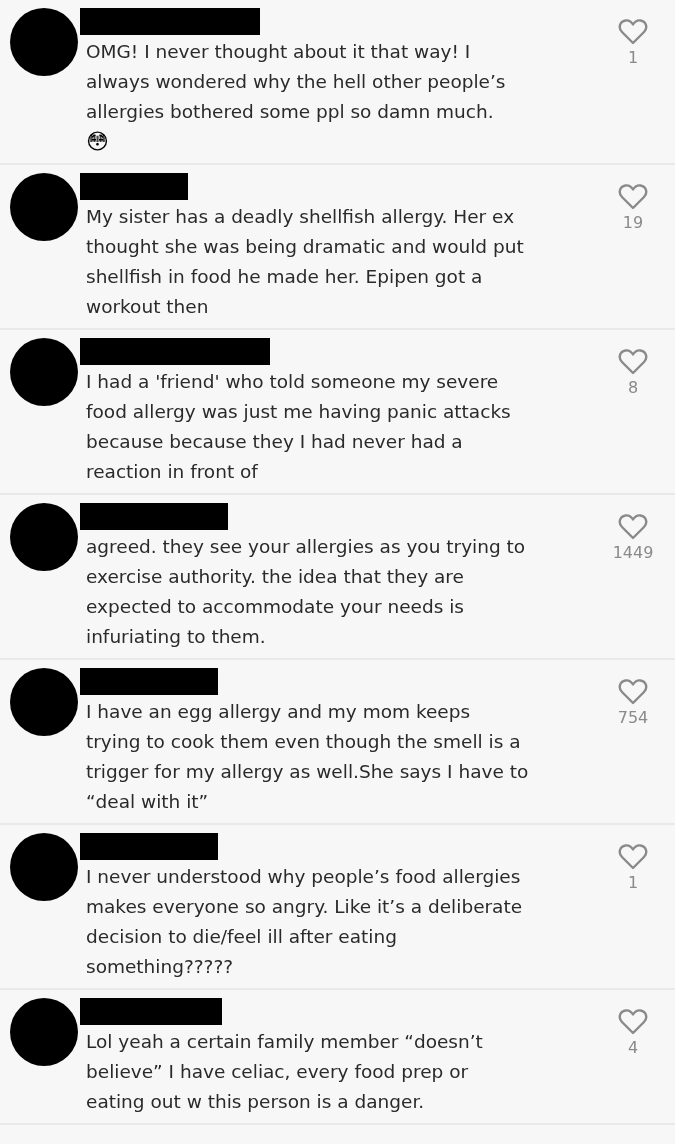 This screenshot has width=675, height=1144. What do you see at coordinates (633, 387) in the screenshot?
I see `like-count: 8` at bounding box center [633, 387].